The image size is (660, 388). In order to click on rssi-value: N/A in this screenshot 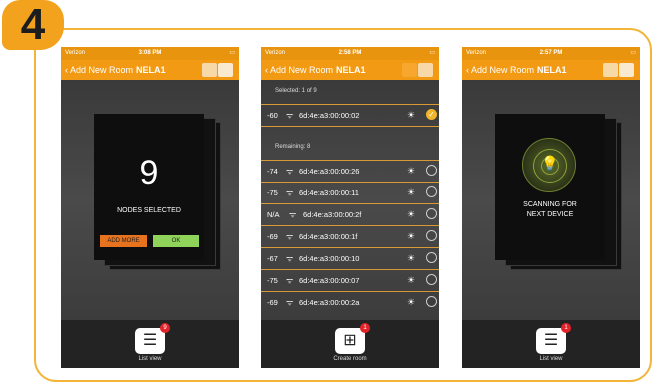, I will do `click(273, 214)`.